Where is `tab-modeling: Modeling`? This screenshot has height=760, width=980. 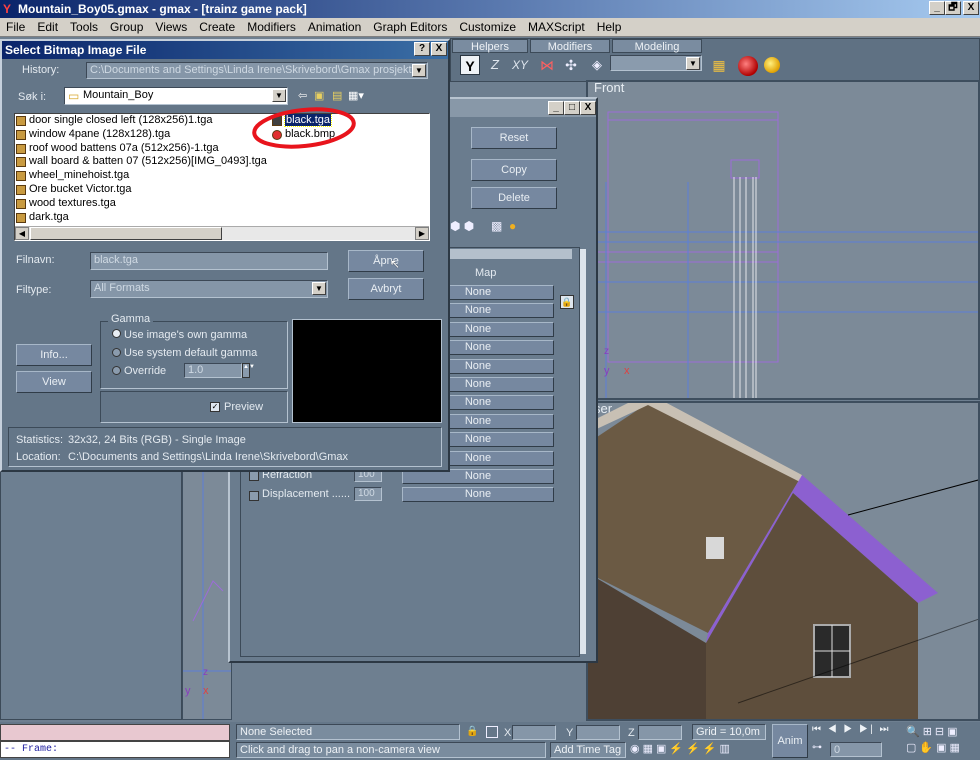 tab-modeling: Modeling is located at coordinates (657, 46).